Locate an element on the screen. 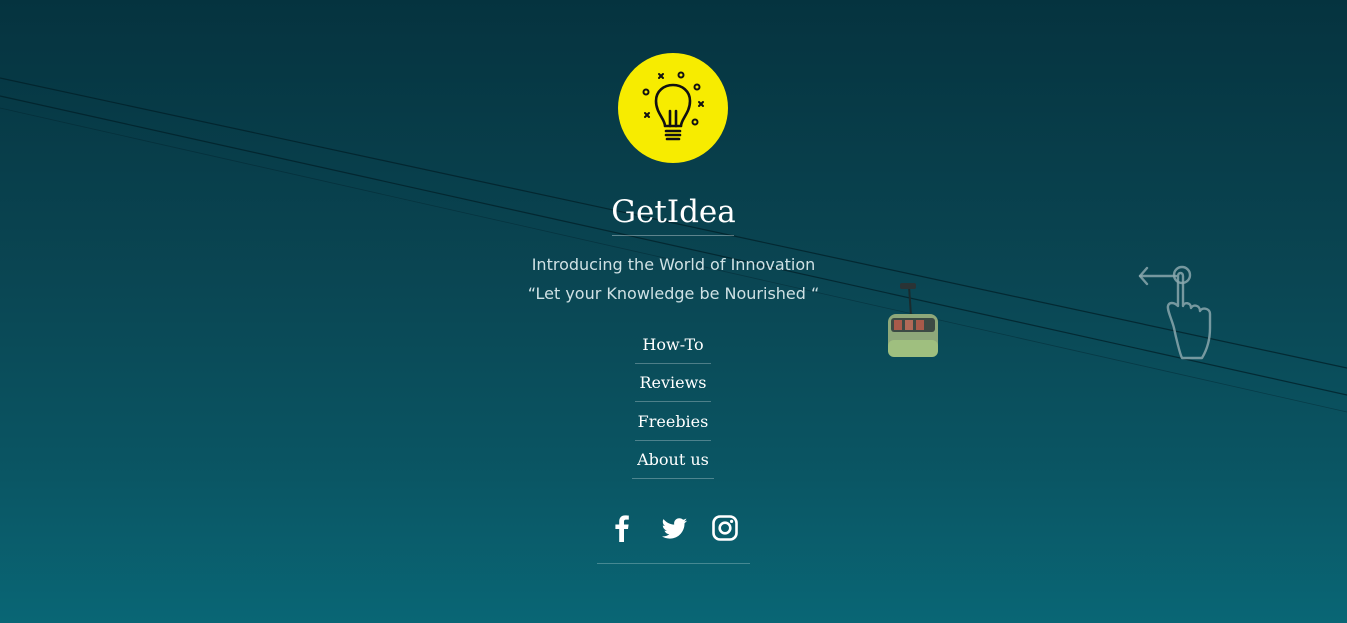 This screenshot has height=623, width=1347. main-nav: How-To Reviews Freebies About us is located at coordinates (673, 402).